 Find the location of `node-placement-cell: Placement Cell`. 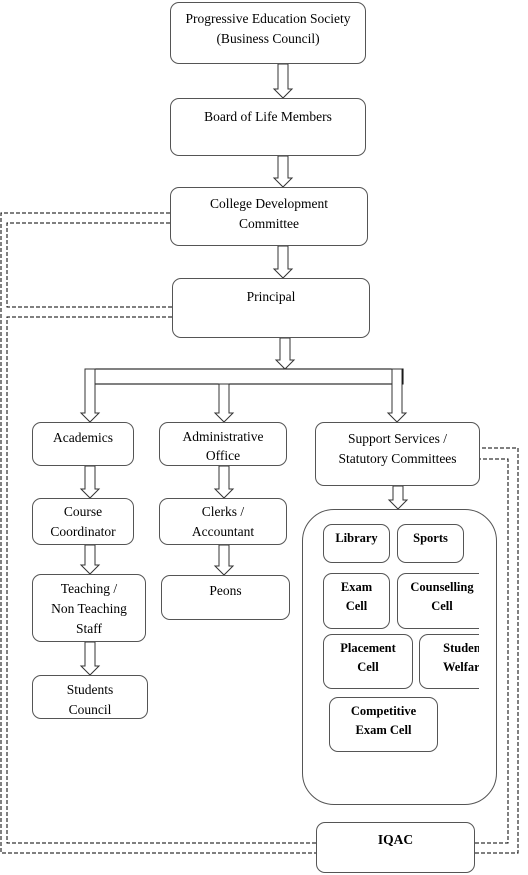

node-placement-cell: Placement Cell is located at coordinates (368, 661).